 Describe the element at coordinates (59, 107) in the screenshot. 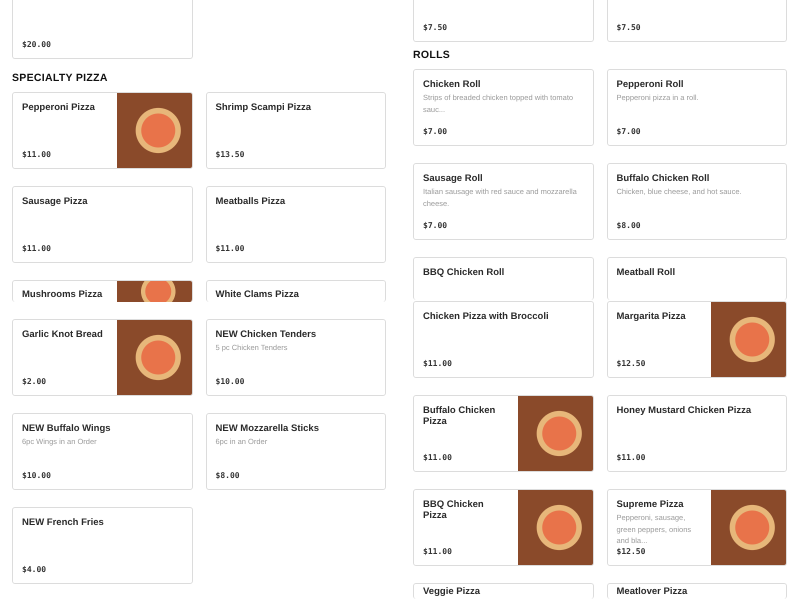

I see `item-name: Pepperoni Pizza` at that location.